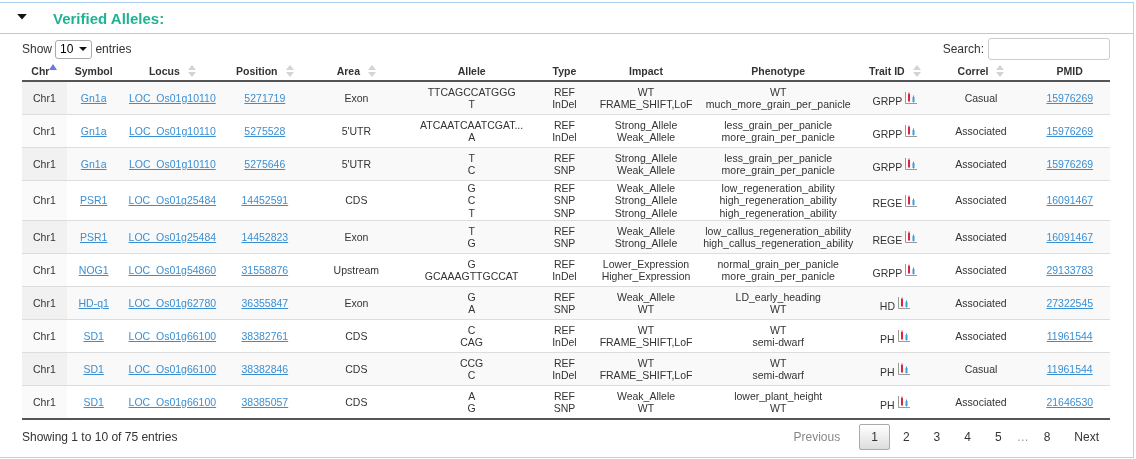  I want to click on page-button: 4, so click(967, 437).